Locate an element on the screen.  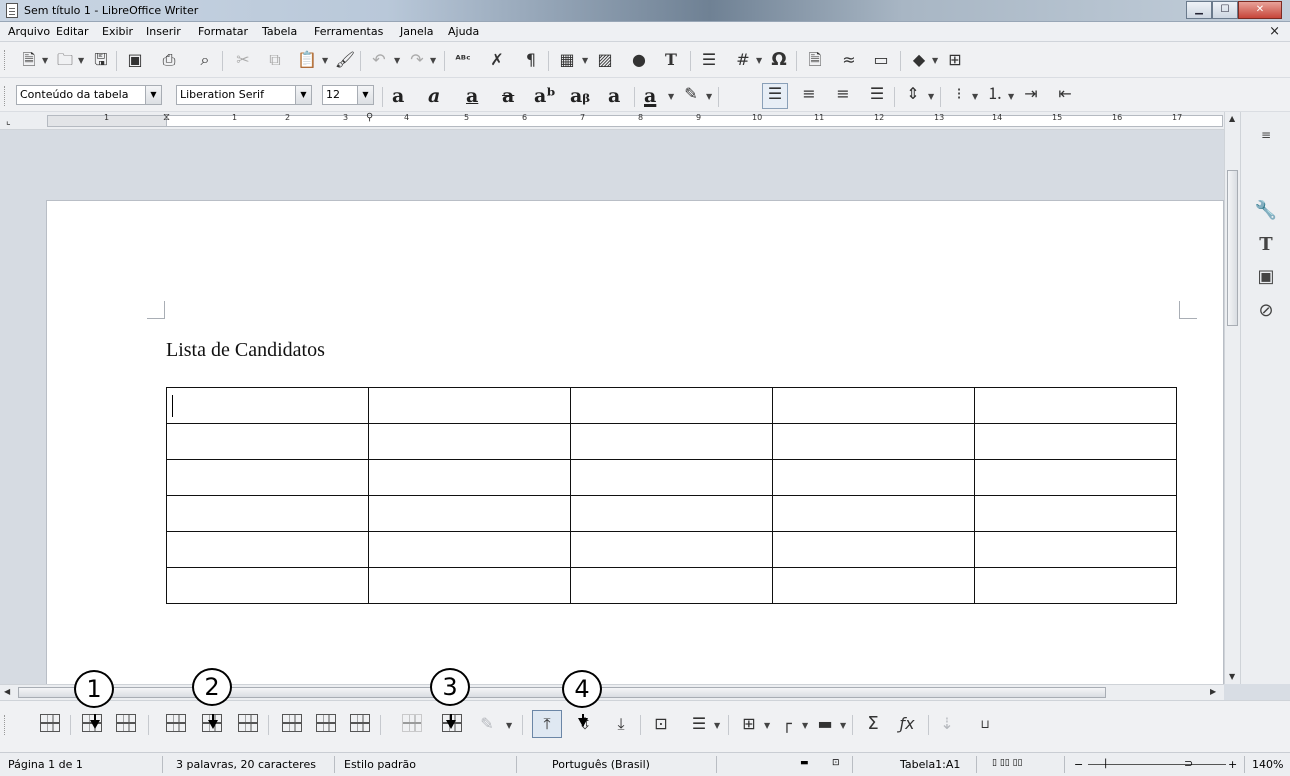
insert-mode-icon: ▬ is located at coordinates (804, 763).